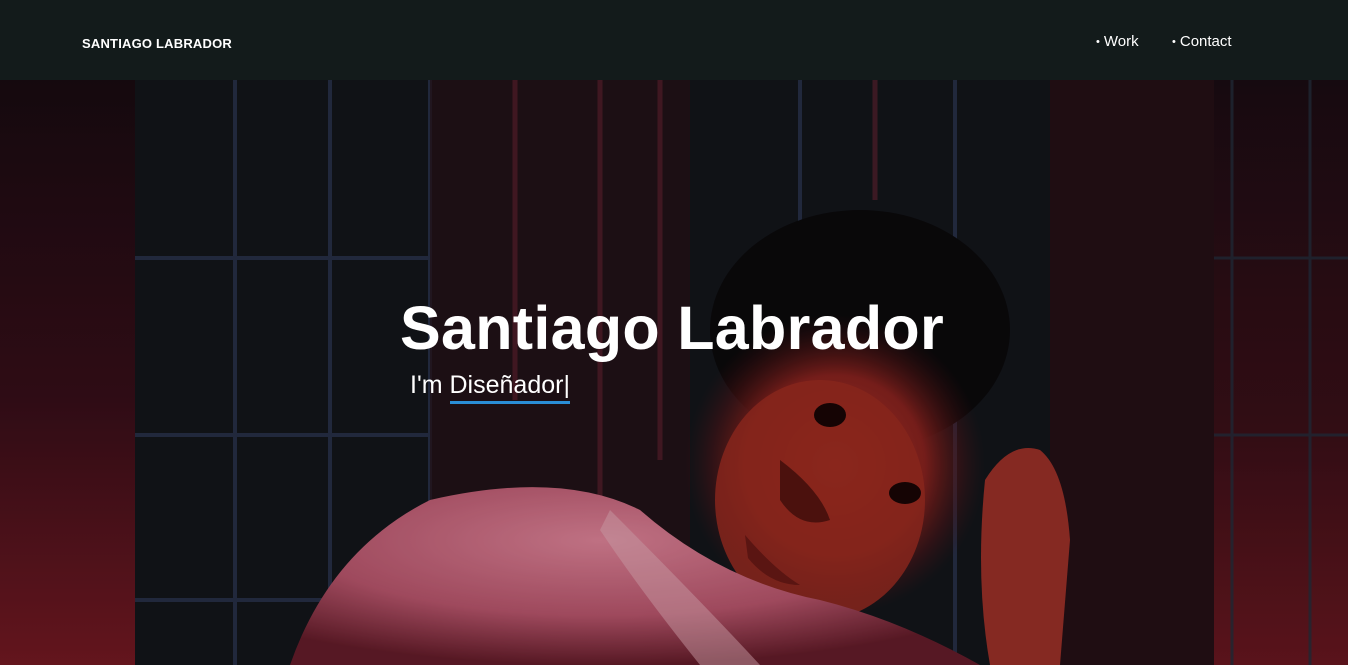 This screenshot has height=665, width=1348. What do you see at coordinates (509, 387) in the screenshot?
I see `typed-role-text: Diseñador|` at bounding box center [509, 387].